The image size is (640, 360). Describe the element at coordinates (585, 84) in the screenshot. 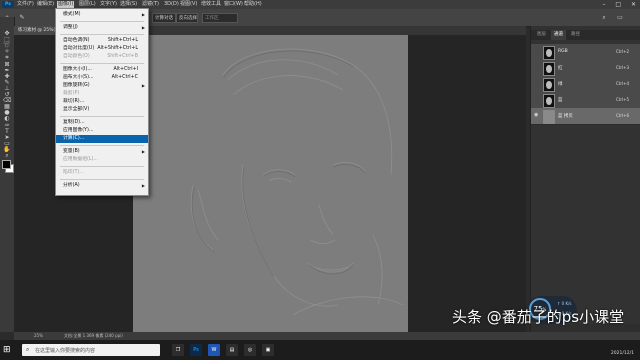

I see `channel-row: 绿 Ctrl+4` at that location.